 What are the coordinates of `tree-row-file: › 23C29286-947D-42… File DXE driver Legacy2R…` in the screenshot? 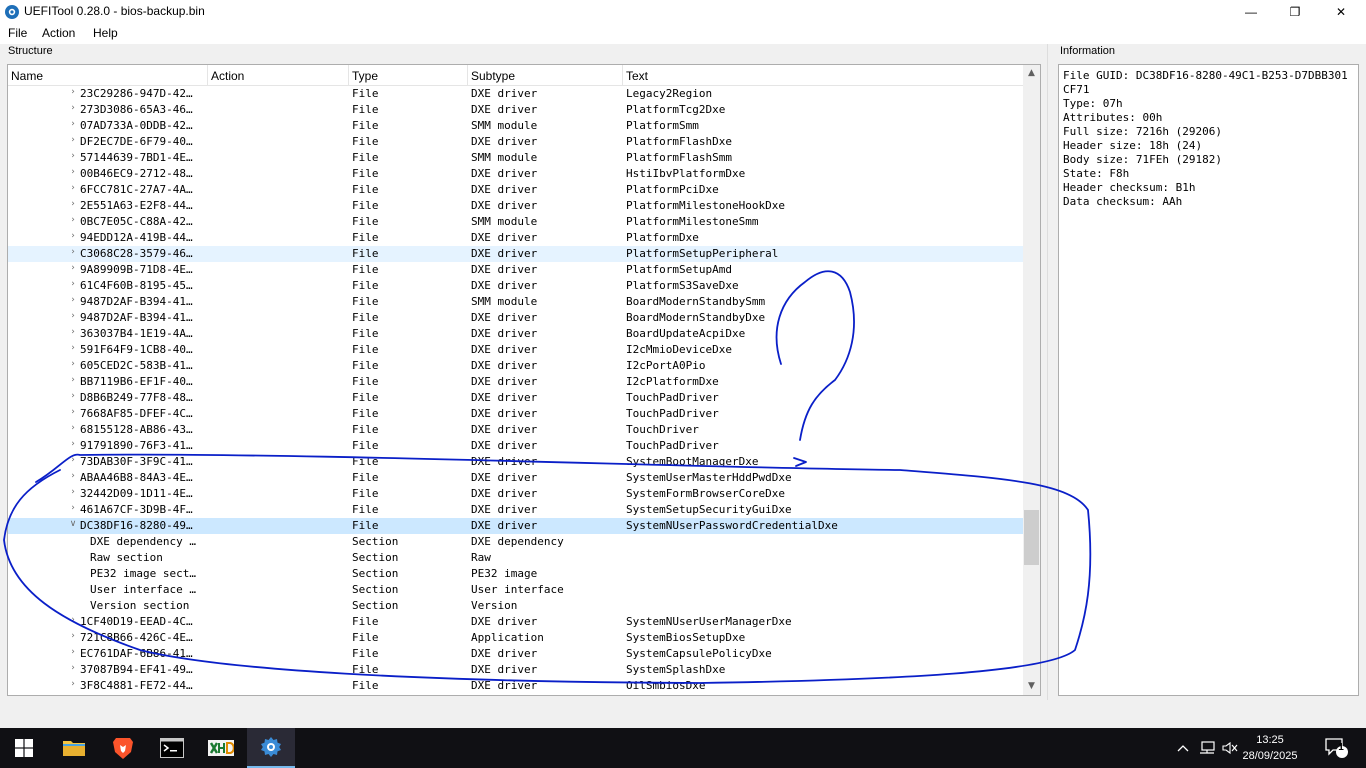 It's located at (516, 94).